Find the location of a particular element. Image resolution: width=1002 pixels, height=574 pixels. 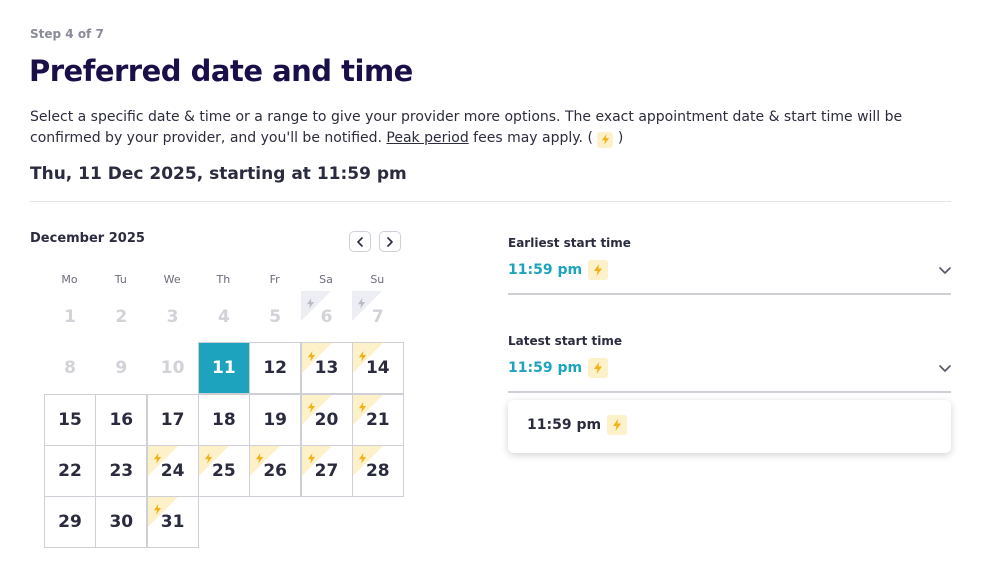

calendar-day-number: 2 is located at coordinates (121, 317).